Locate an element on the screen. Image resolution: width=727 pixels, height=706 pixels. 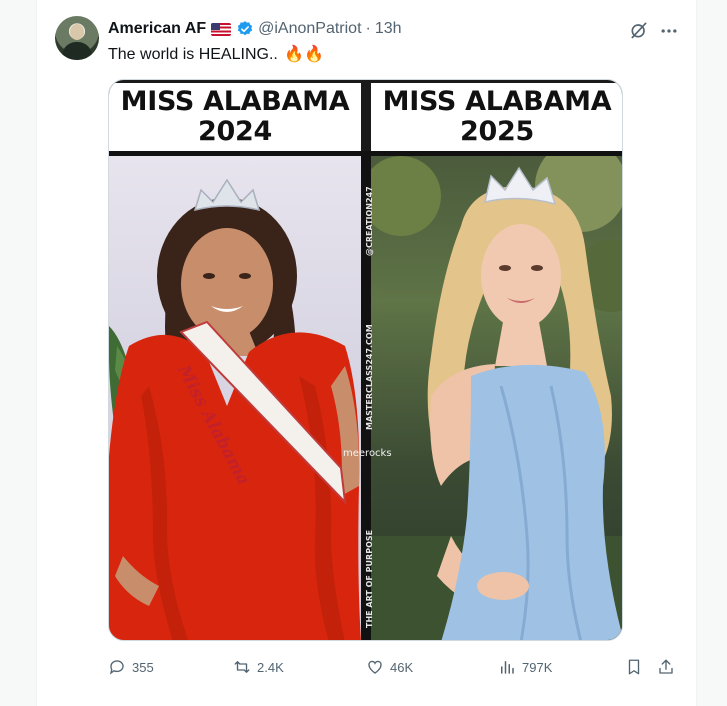
more-icon is located at coordinates (669, 31).